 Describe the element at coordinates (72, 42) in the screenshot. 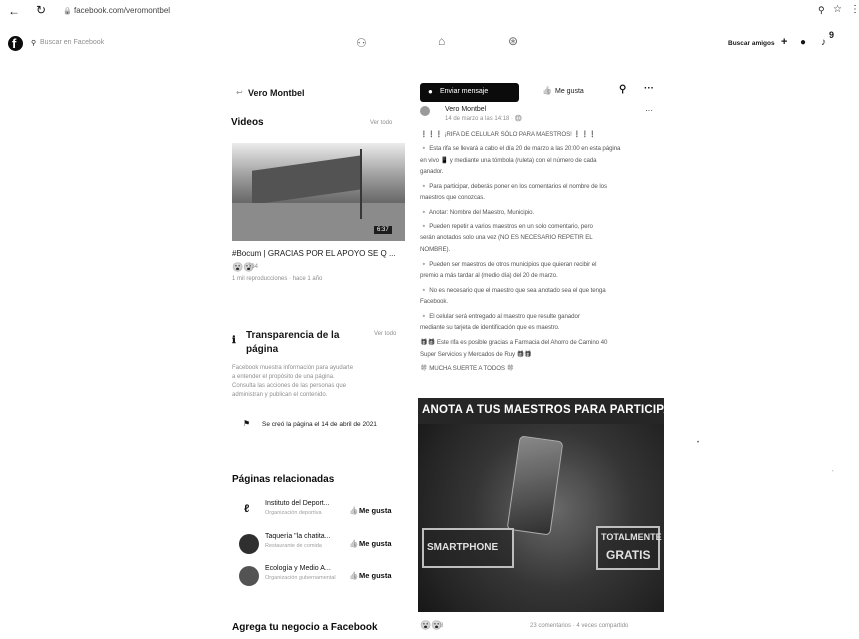

I see `facebook-search-input: Buscar en Facebook` at that location.